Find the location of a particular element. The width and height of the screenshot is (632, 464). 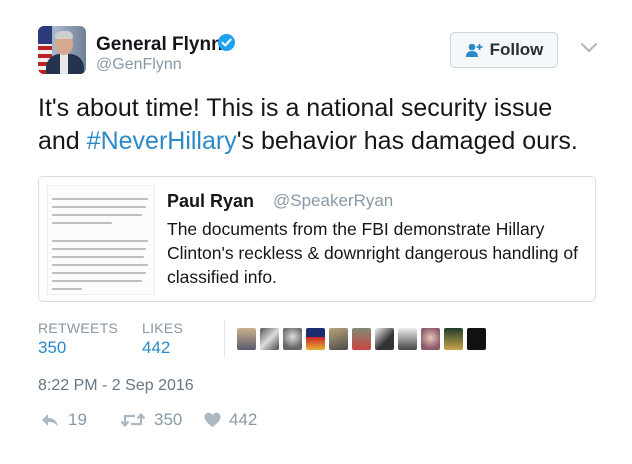

tweet-text-prefix: and is located at coordinates (62, 141).